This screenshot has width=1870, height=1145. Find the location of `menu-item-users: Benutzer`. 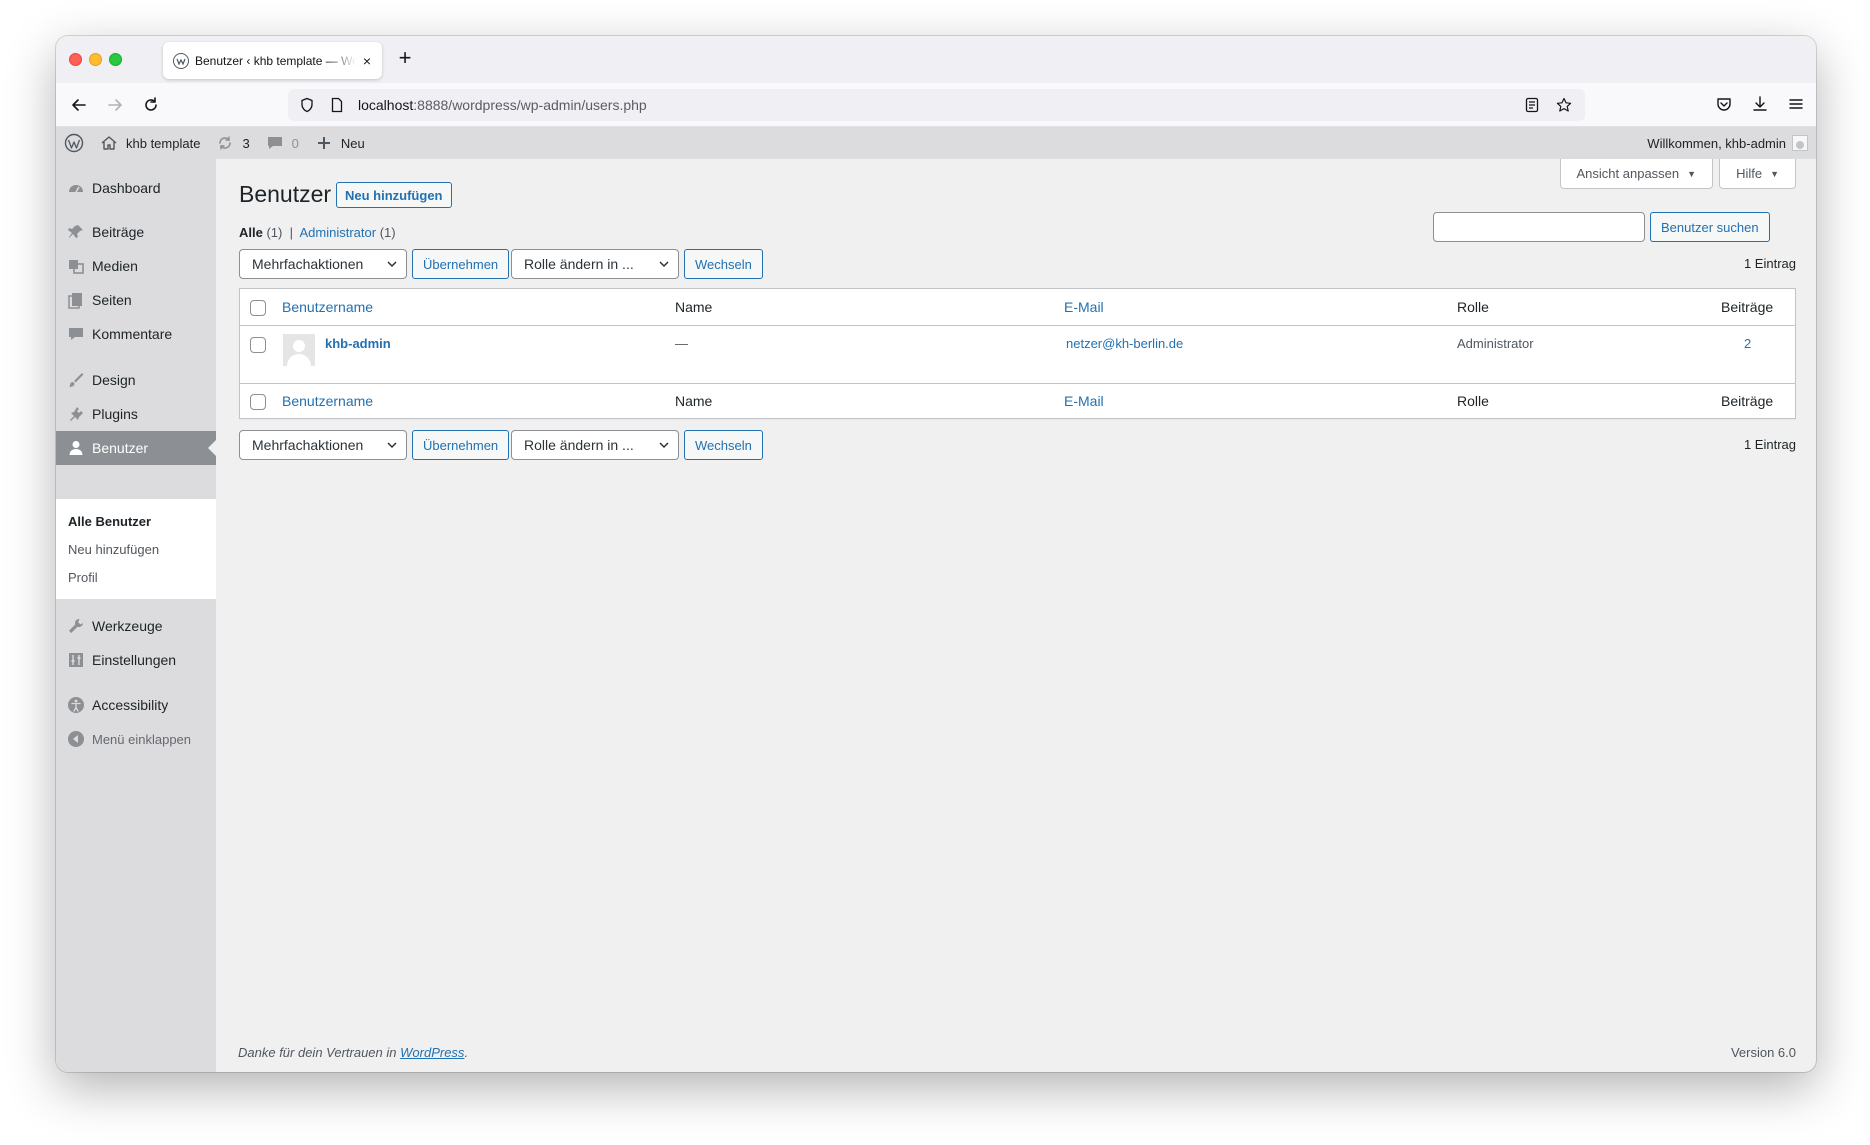

menu-item-users: Benutzer is located at coordinates (136, 448).